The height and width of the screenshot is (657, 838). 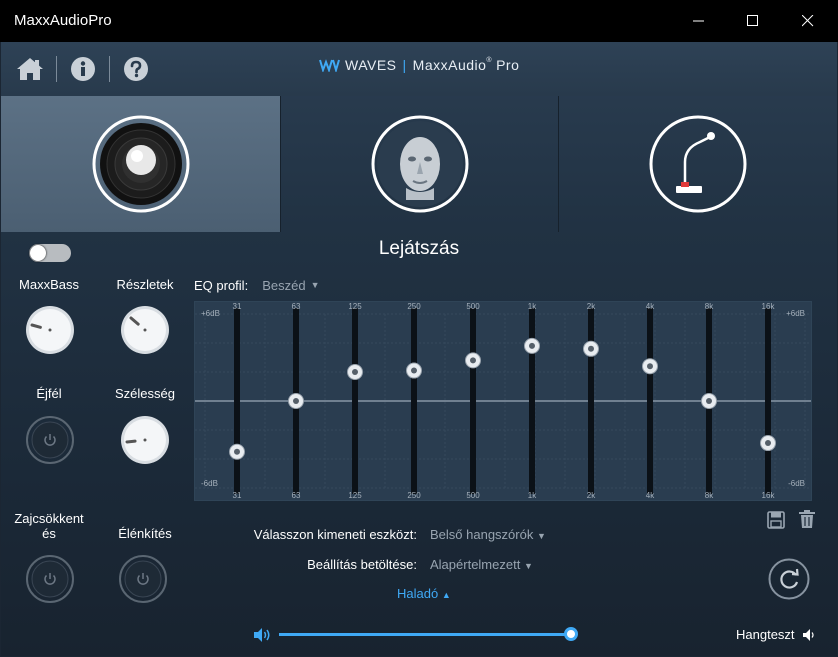 I want to click on close-button, so click(x=808, y=21).